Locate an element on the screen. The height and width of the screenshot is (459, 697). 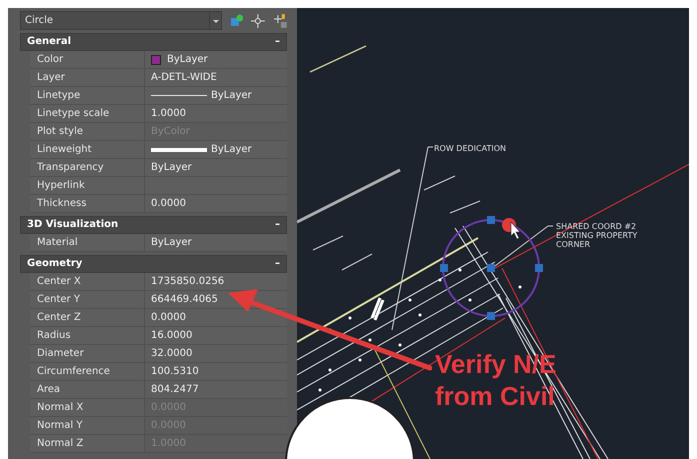
property-label: Circumference is located at coordinates (73, 371).